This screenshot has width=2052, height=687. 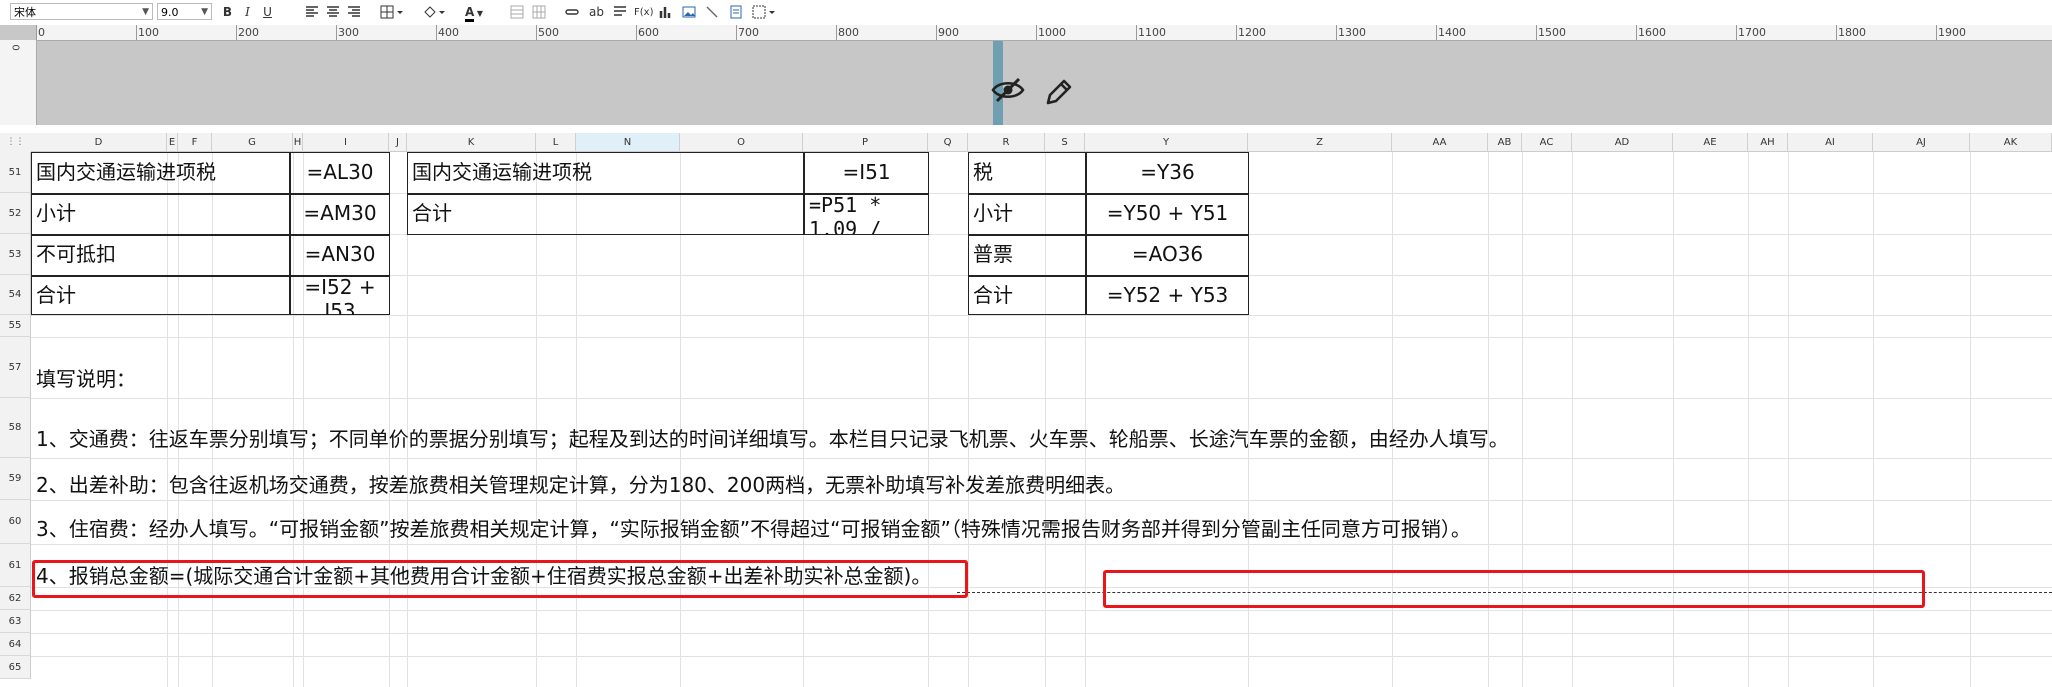 What do you see at coordinates (1320, 142) in the screenshot?
I see `column-header: Z` at bounding box center [1320, 142].